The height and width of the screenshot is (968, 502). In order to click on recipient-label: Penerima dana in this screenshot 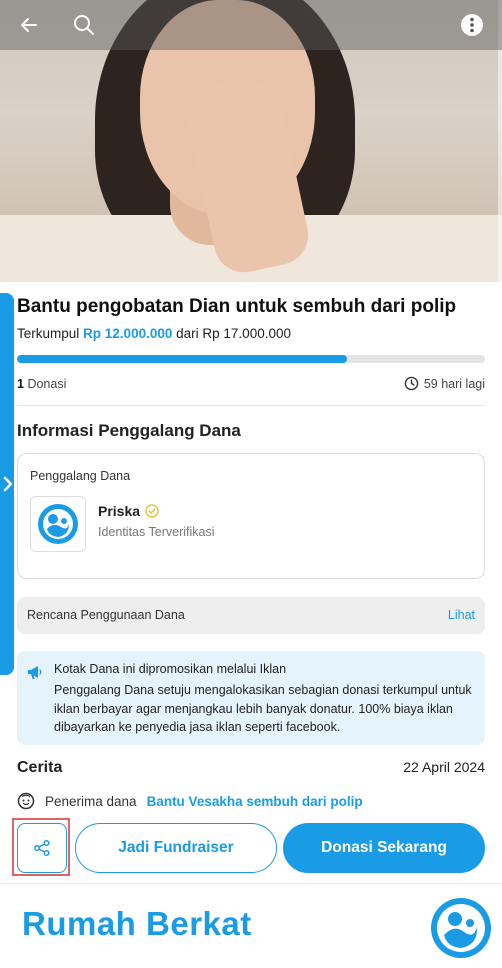, I will do `click(91, 801)`.